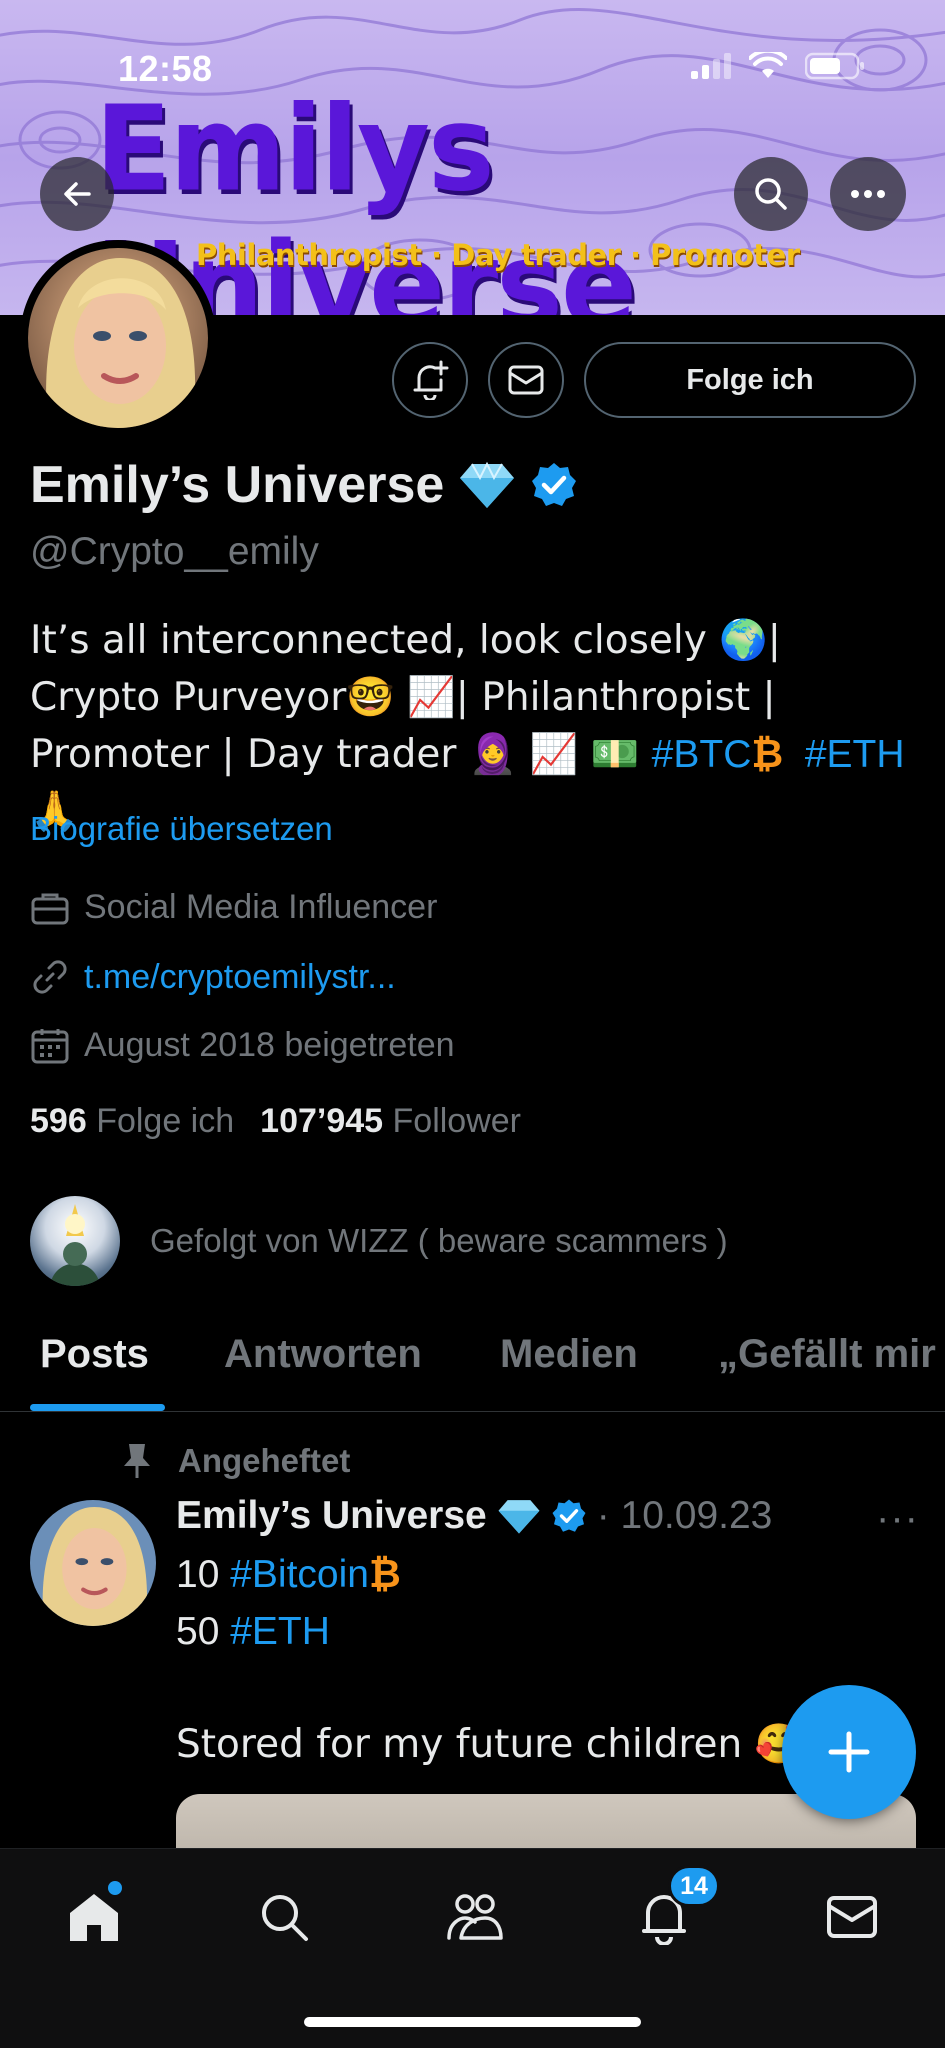 The height and width of the screenshot is (2048, 945). I want to click on following-button: Folge ich, so click(750, 380).